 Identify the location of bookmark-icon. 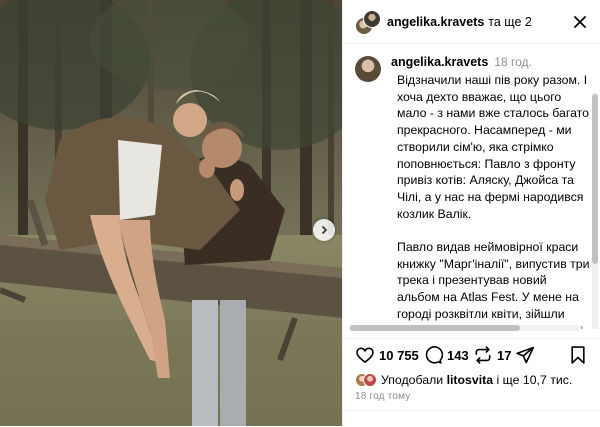
(578, 355).